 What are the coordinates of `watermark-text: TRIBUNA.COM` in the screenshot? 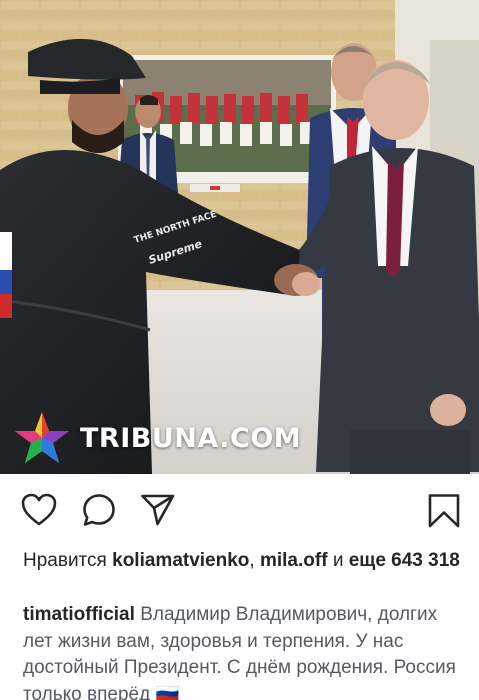 It's located at (191, 438).